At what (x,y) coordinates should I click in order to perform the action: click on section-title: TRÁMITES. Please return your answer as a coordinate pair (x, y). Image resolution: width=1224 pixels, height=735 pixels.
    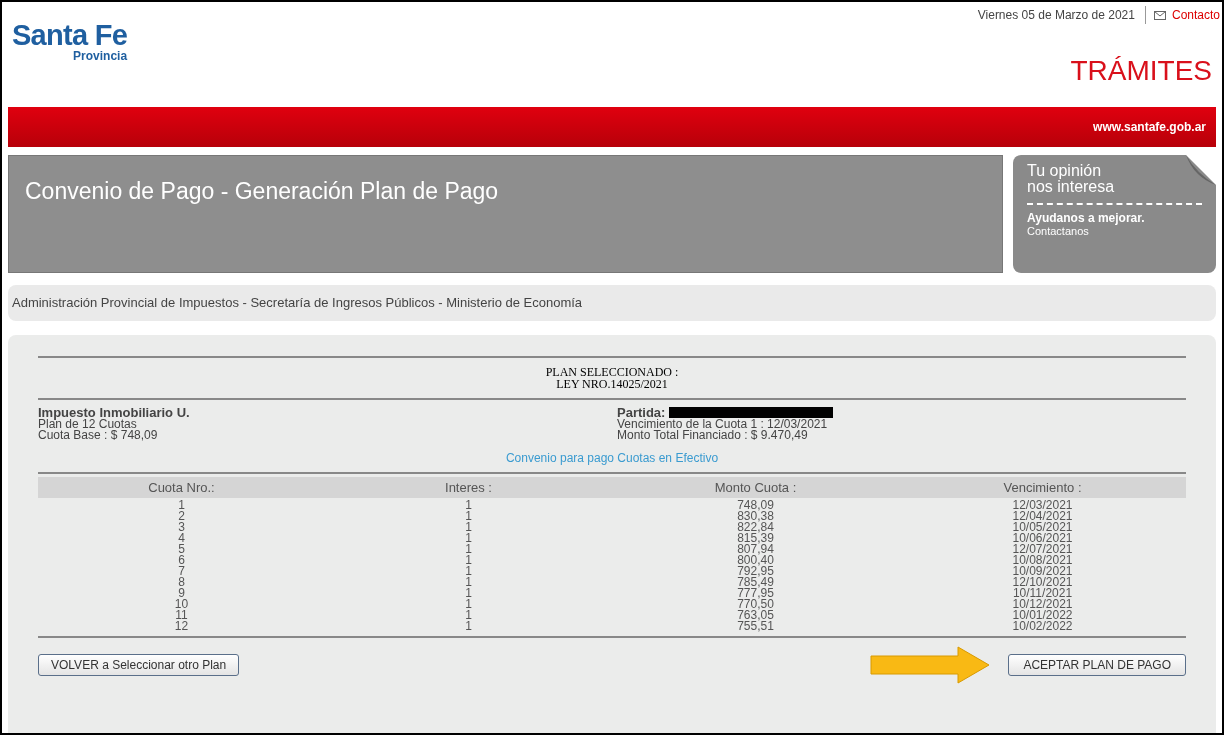
    Looking at the image, I should click on (1141, 71).